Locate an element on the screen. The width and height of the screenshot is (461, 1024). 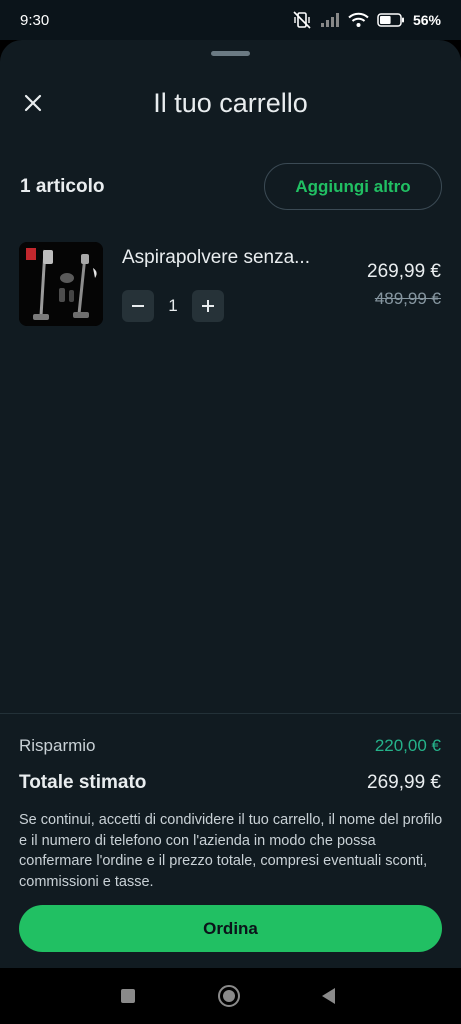
plus-icon is located at coordinates (208, 306).